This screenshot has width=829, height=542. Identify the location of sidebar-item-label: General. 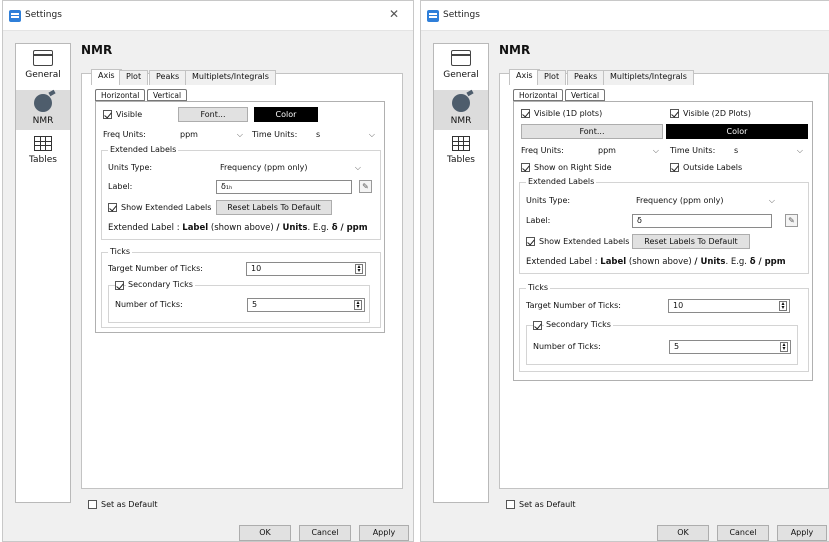
(43, 75).